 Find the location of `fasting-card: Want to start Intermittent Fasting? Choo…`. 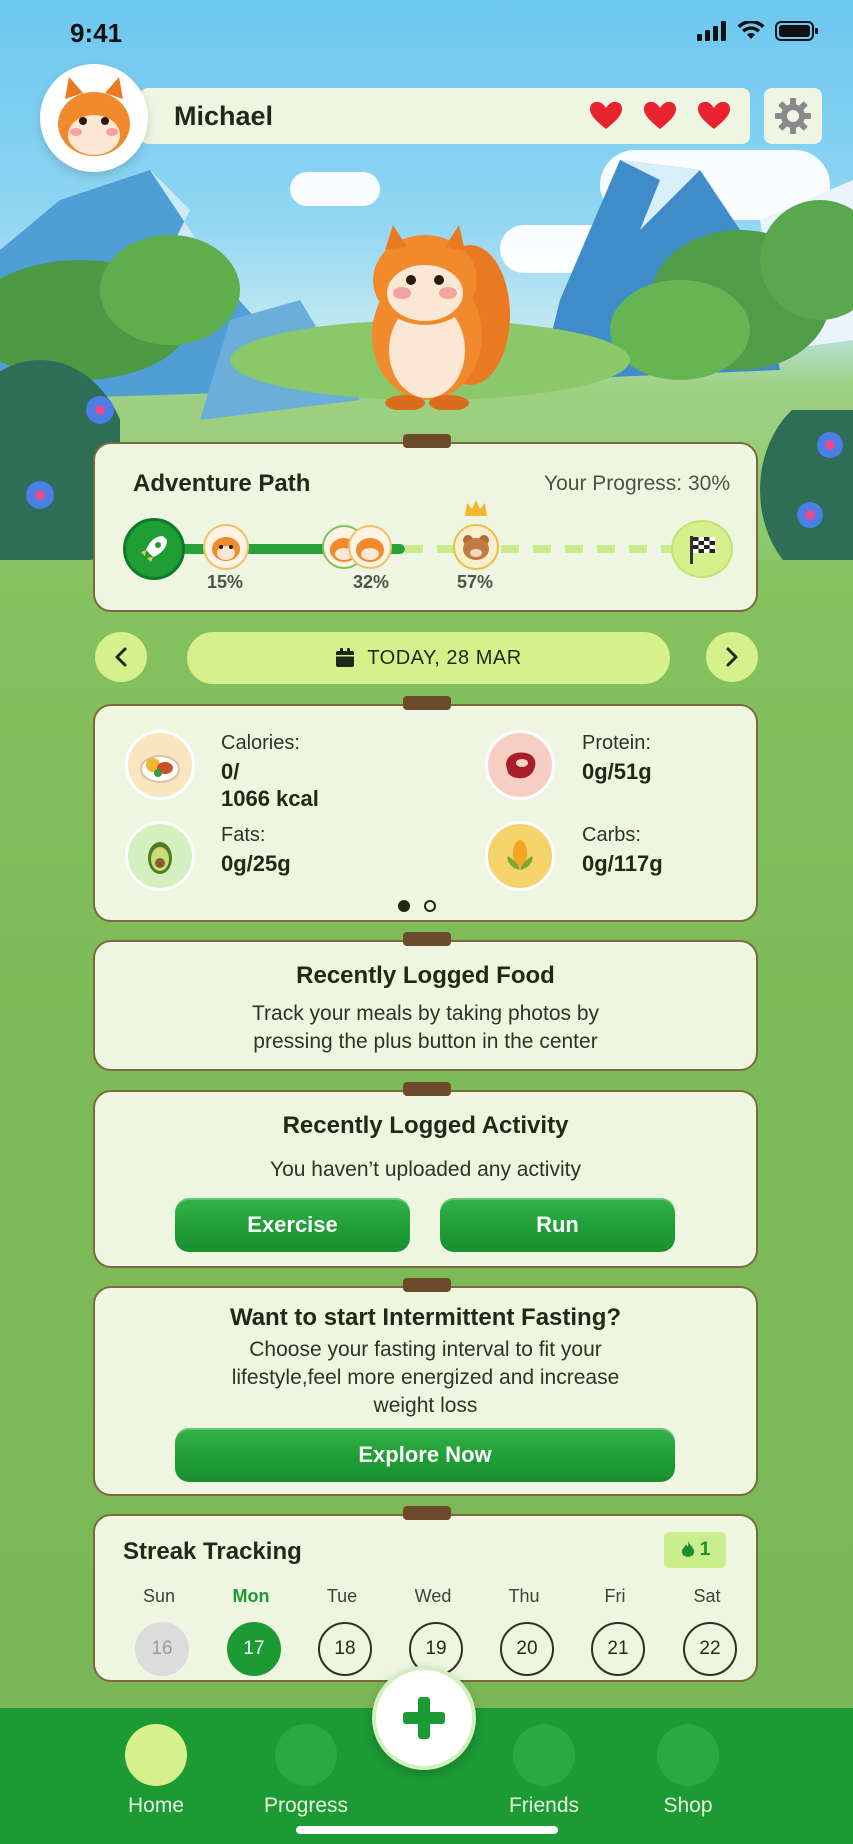

fasting-card: Want to start Intermittent Fasting? Choo… is located at coordinates (425, 1387).